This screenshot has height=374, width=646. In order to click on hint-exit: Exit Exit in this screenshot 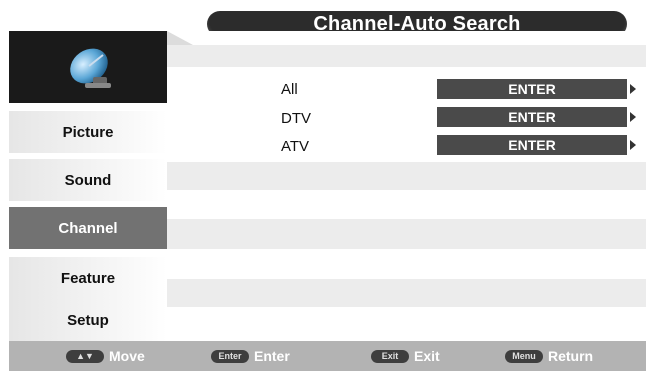, I will do `click(405, 356)`.